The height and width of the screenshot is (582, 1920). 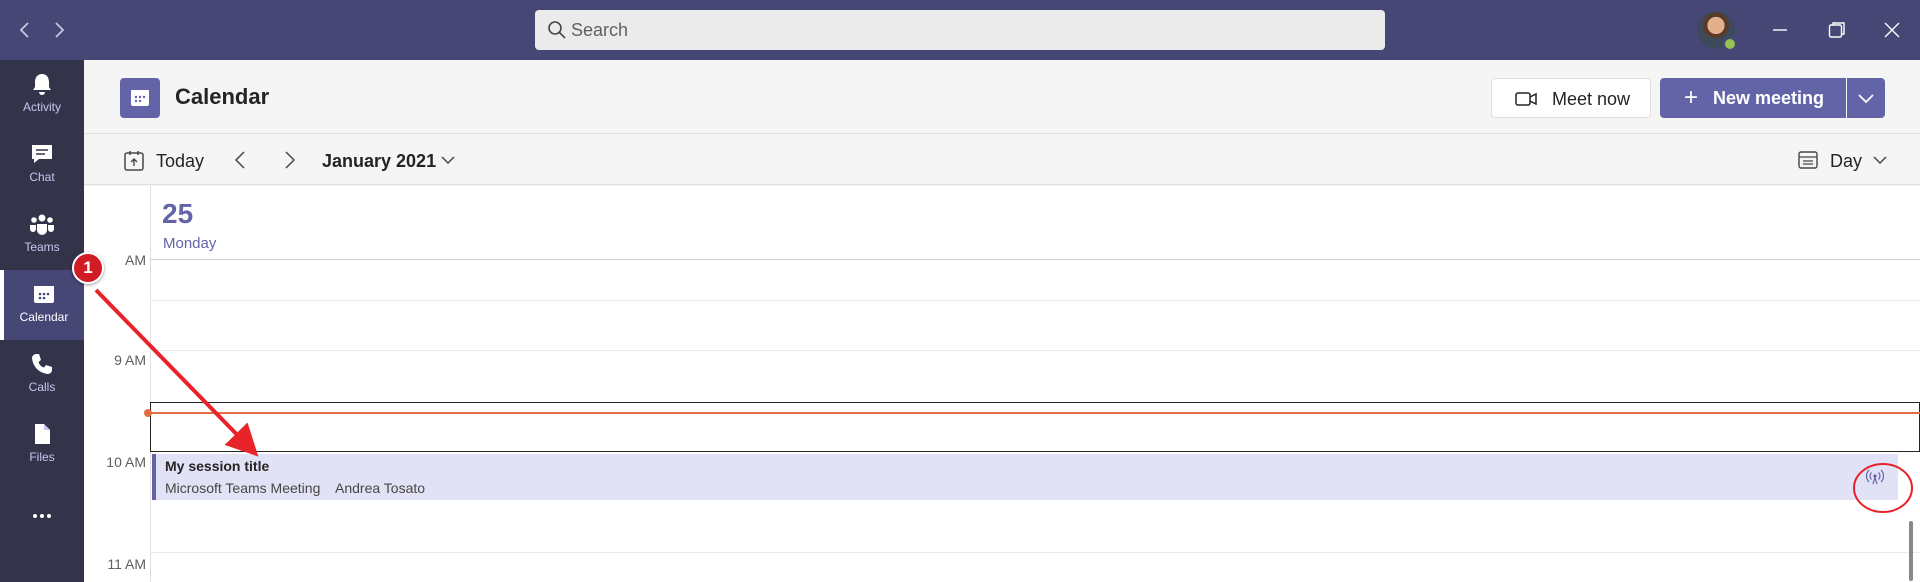 I want to click on forward-button, so click(x=59, y=29).